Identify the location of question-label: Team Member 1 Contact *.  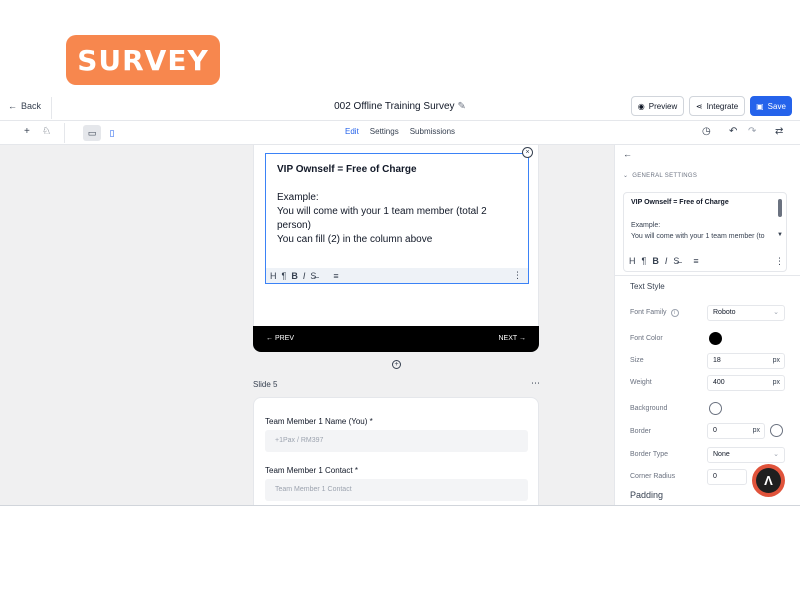
(311, 470).